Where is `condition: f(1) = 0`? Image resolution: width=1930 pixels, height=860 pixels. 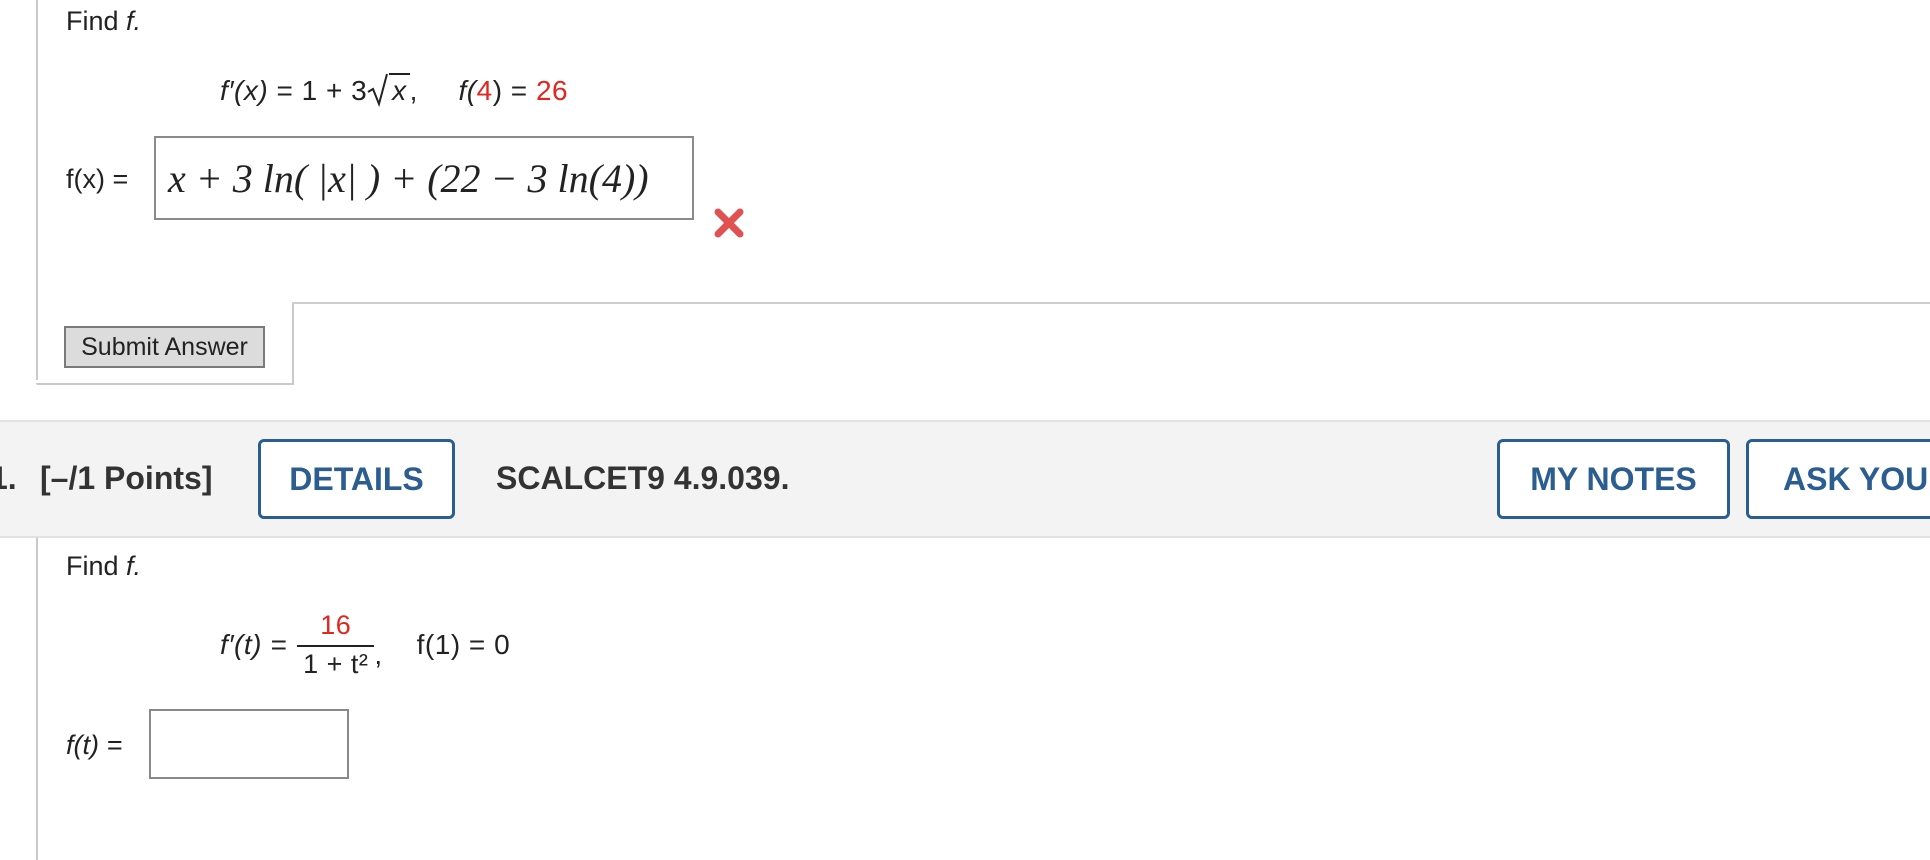 condition: f(1) = 0 is located at coordinates (463, 644).